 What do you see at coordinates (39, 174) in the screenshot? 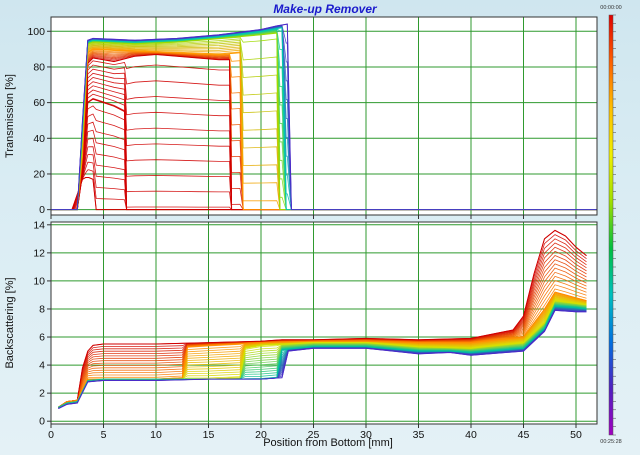
I see `y-tick-label: 20` at bounding box center [39, 174].